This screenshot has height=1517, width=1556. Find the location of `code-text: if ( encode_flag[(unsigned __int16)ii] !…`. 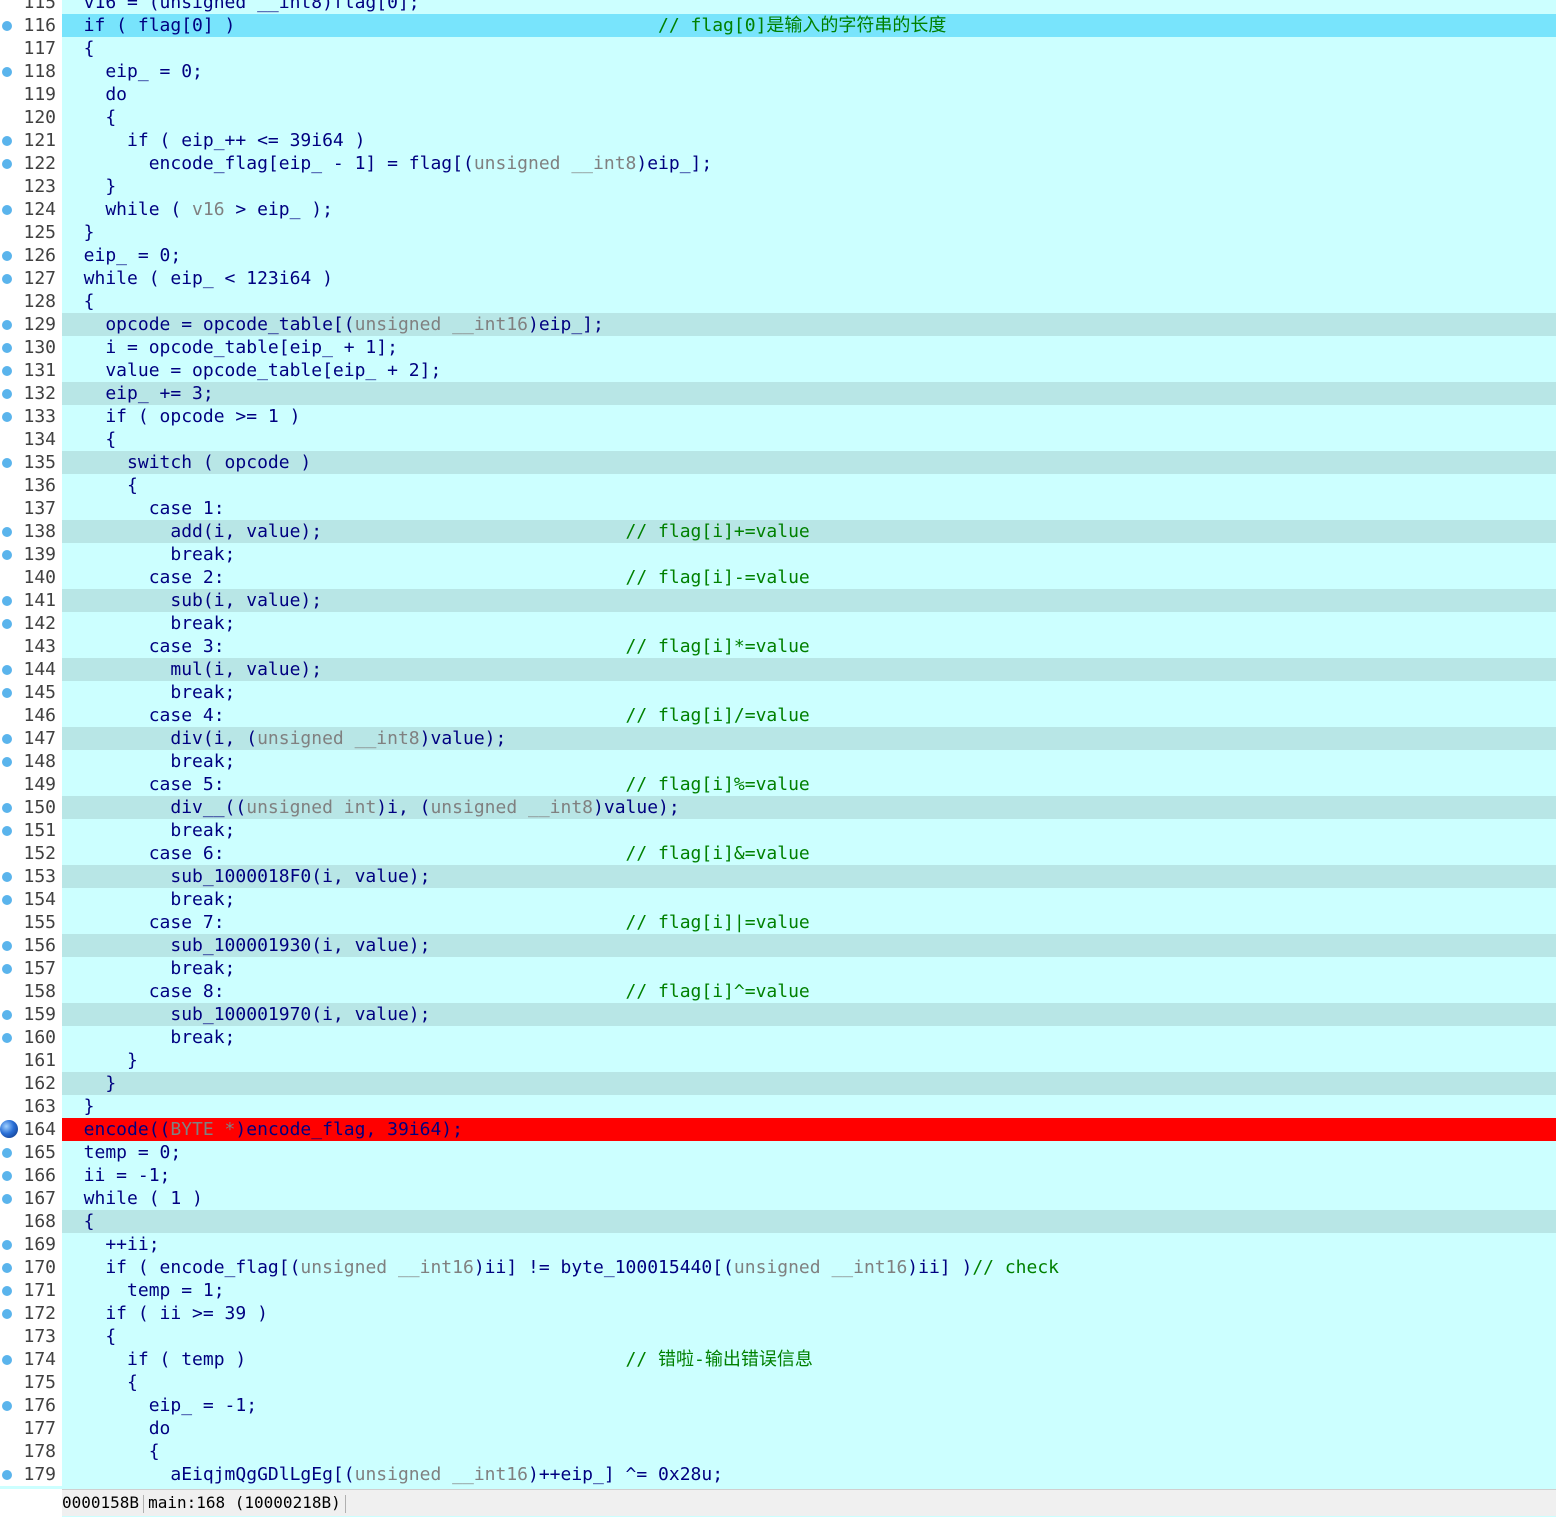

code-text: if ( encode_flag[(unsigned __int16)ii] !… is located at coordinates (809, 1267).